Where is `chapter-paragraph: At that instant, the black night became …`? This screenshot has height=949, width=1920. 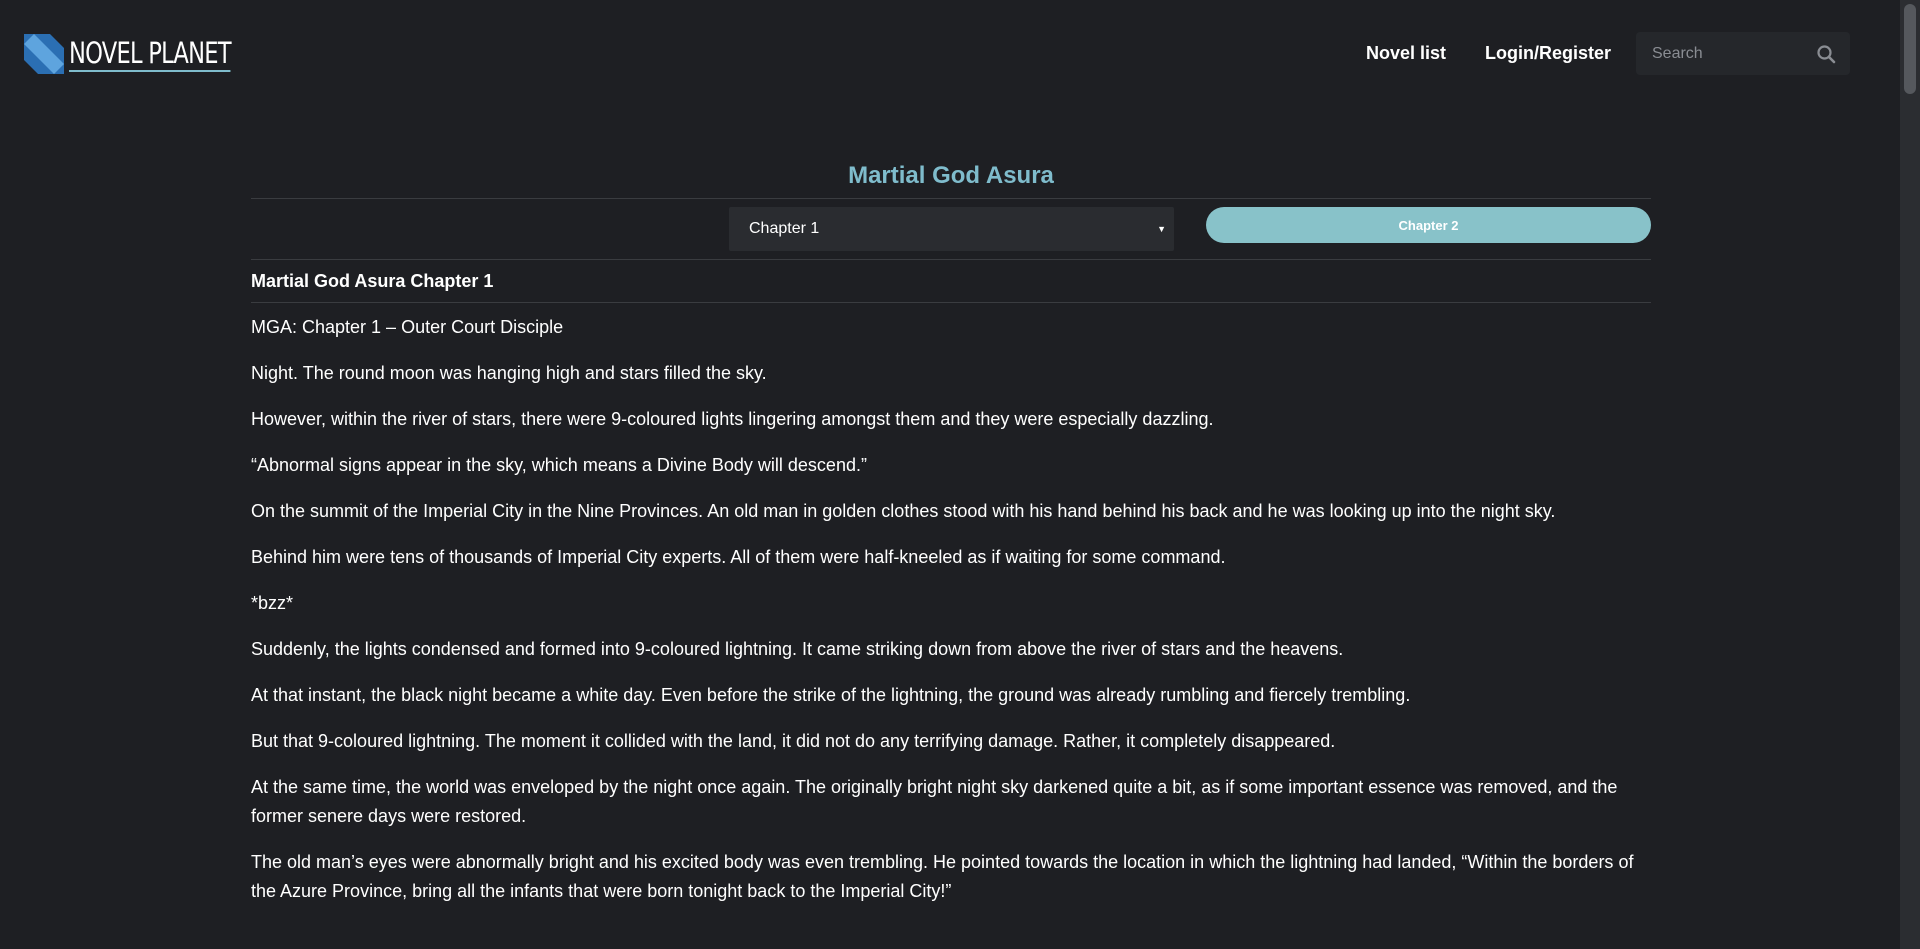
chapter-paragraph: At that instant, the black night became … is located at coordinates (831, 695).